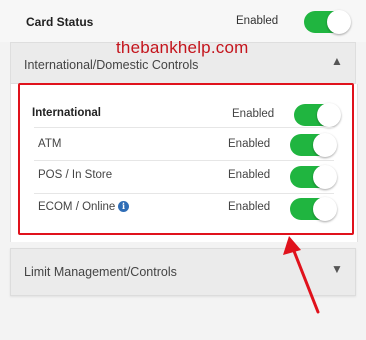 The height and width of the screenshot is (340, 366). What do you see at coordinates (257, 21) in the screenshot?
I see `card-status-value: Enabled` at bounding box center [257, 21].